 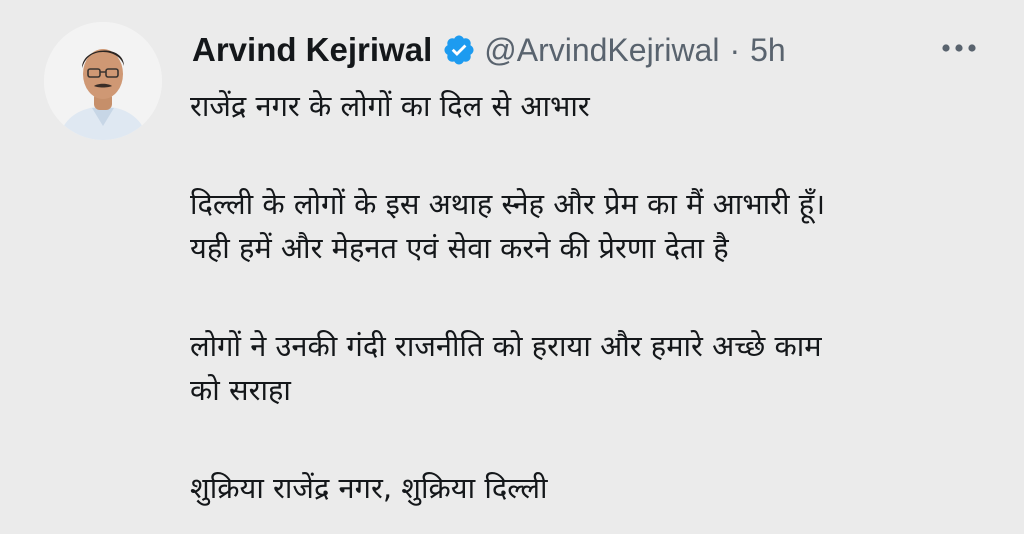 I want to click on author-handle: @ArvindKejriwal, so click(x=601, y=50).